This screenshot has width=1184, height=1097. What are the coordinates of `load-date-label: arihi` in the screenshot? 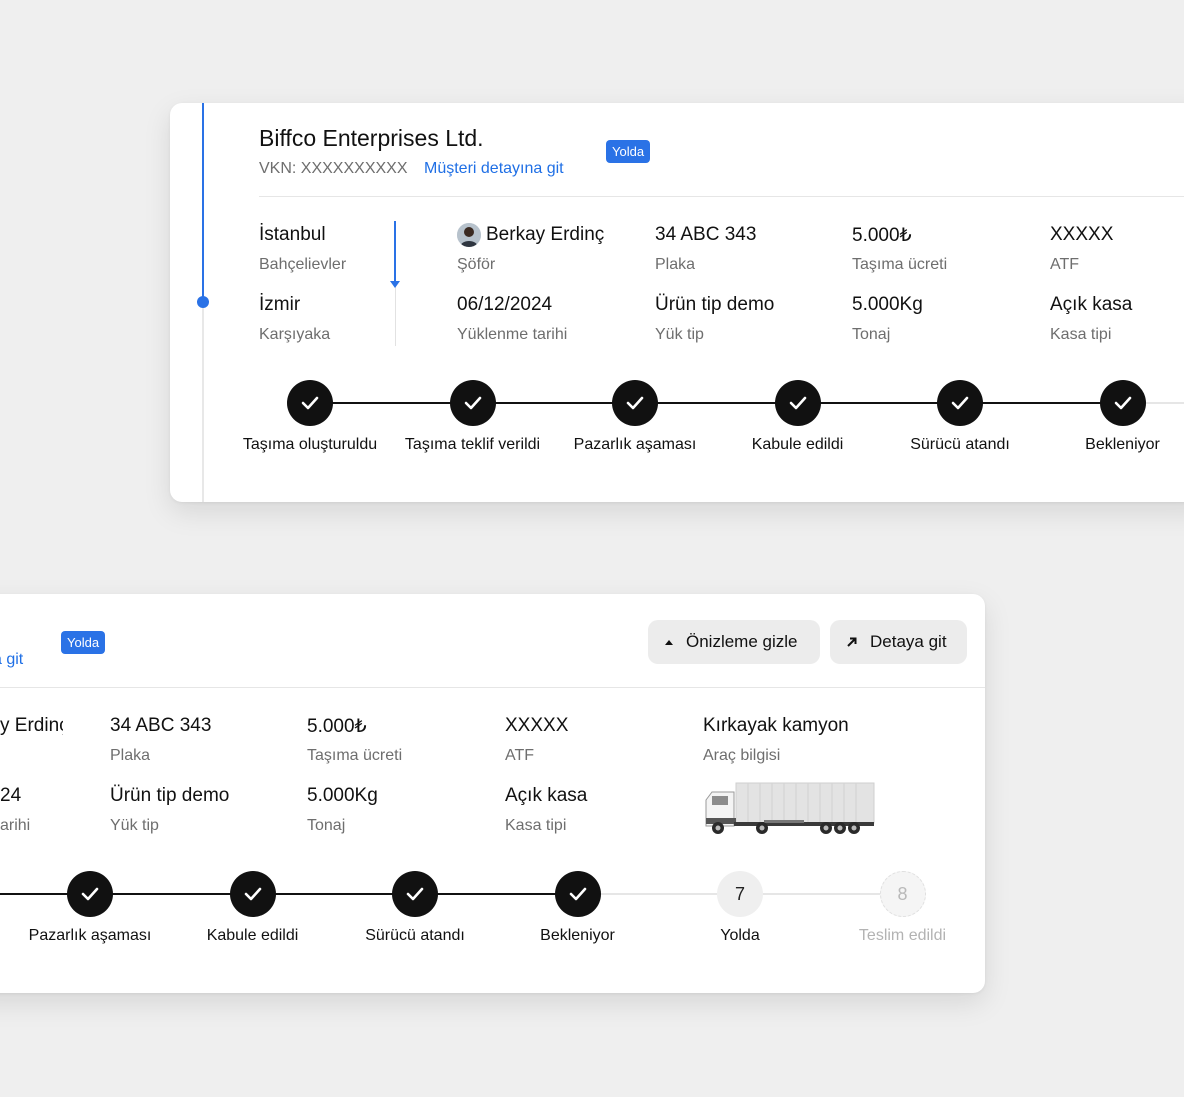 It's located at (15, 825).